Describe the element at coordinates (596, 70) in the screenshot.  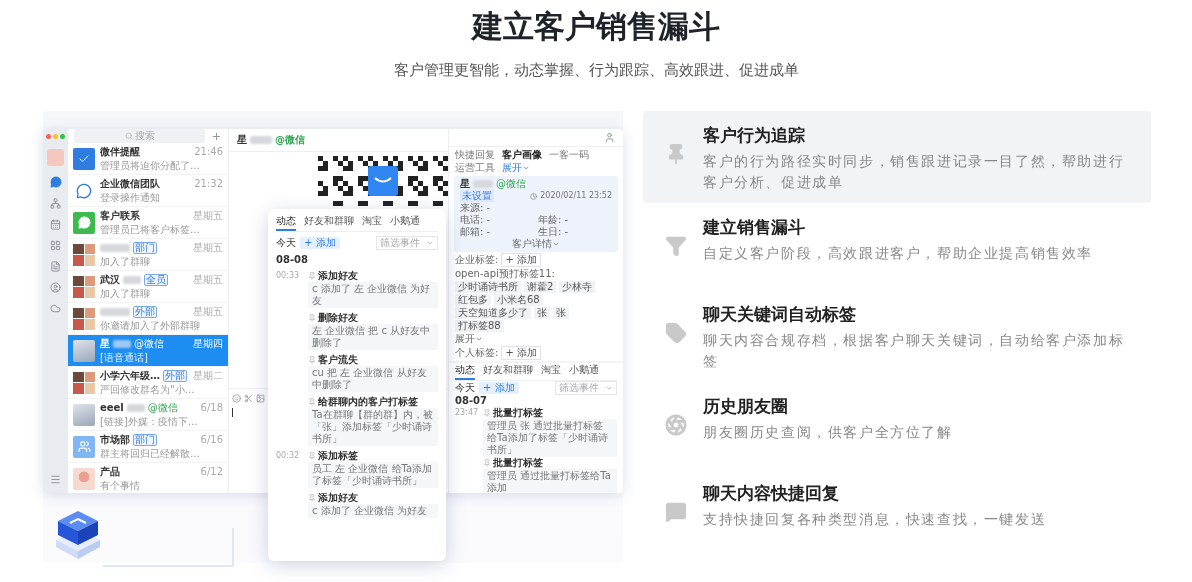
I see `page-subtitle: 客户管理更智能，动态掌握、行为跟踪、高效跟进、促进成单` at that location.